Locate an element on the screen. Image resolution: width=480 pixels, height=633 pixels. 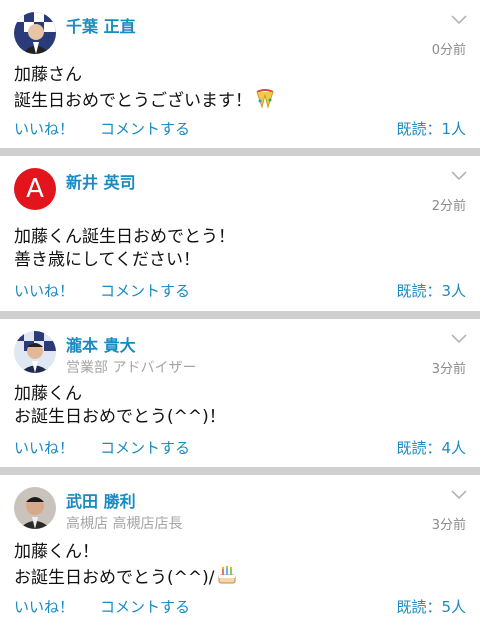
post-body: 加藤くん お誕生日おめでとう(^^)！ is located at coordinates (120, 406).